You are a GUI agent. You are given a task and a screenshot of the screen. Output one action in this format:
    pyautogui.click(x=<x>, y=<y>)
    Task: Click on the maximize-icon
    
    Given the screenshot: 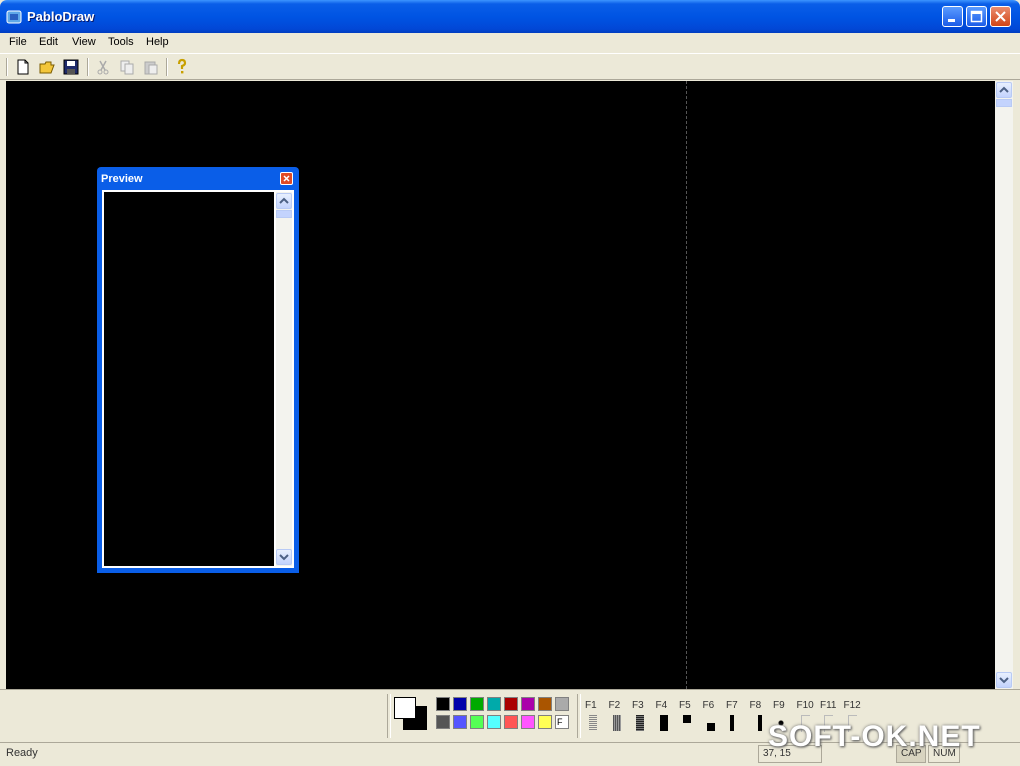 What is the action you would take?
    pyautogui.click(x=976, y=16)
    